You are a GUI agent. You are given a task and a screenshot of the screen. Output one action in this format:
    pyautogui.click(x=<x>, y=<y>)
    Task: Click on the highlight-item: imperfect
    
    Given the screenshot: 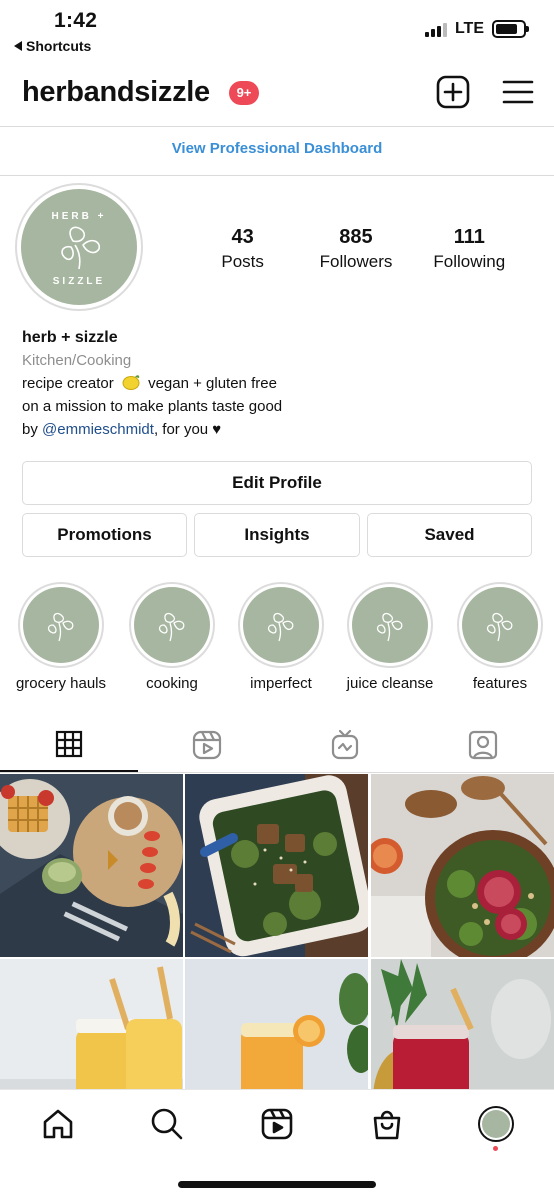 What is the action you would take?
    pyautogui.click(x=281, y=637)
    